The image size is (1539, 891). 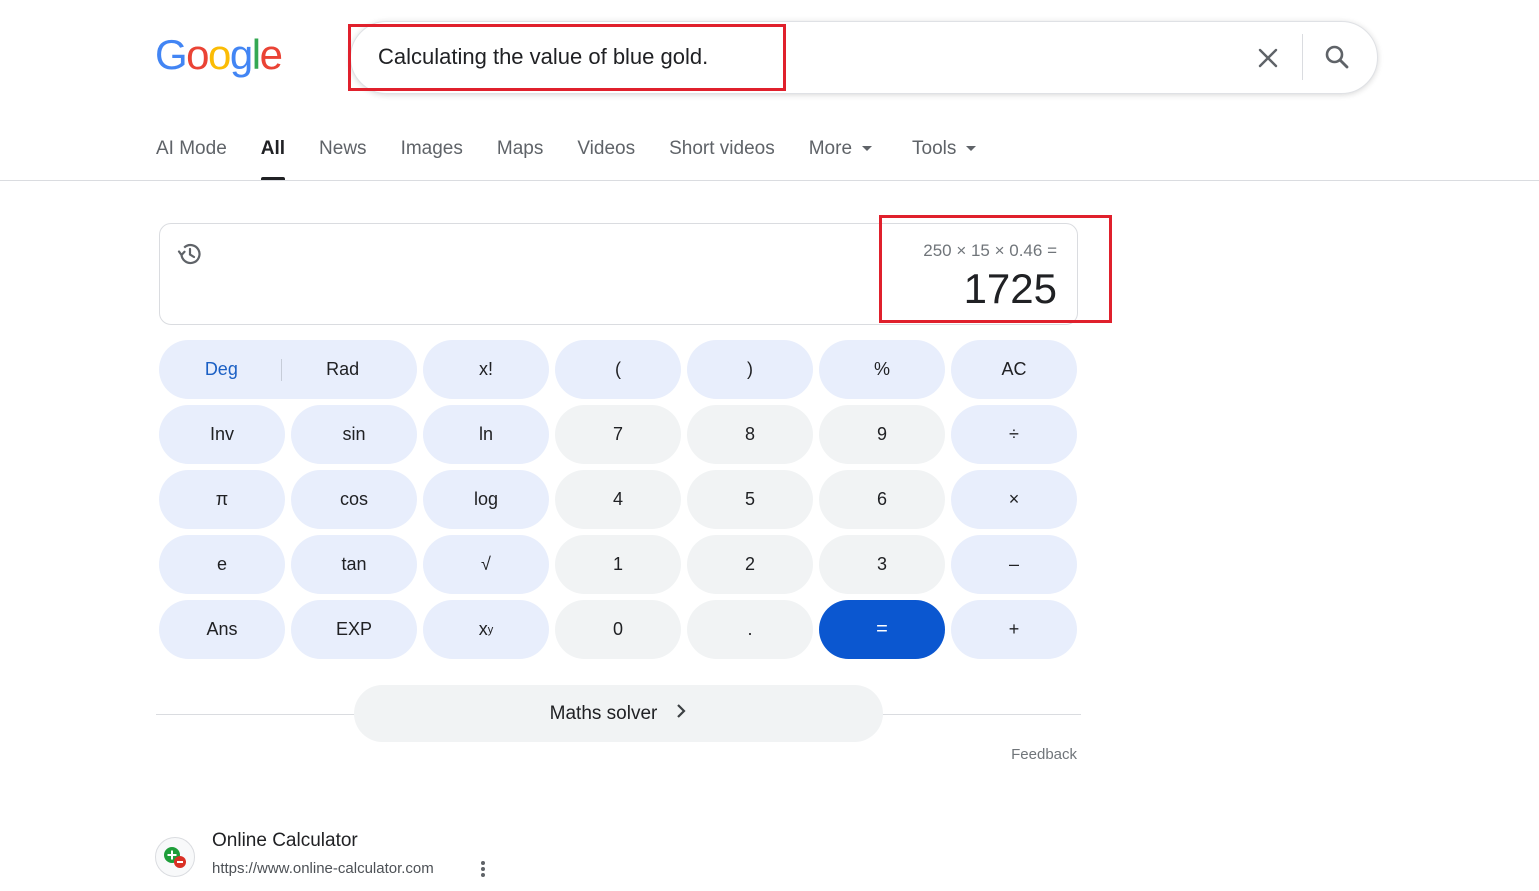 I want to click on digit-3-key: 3, so click(x=882, y=564).